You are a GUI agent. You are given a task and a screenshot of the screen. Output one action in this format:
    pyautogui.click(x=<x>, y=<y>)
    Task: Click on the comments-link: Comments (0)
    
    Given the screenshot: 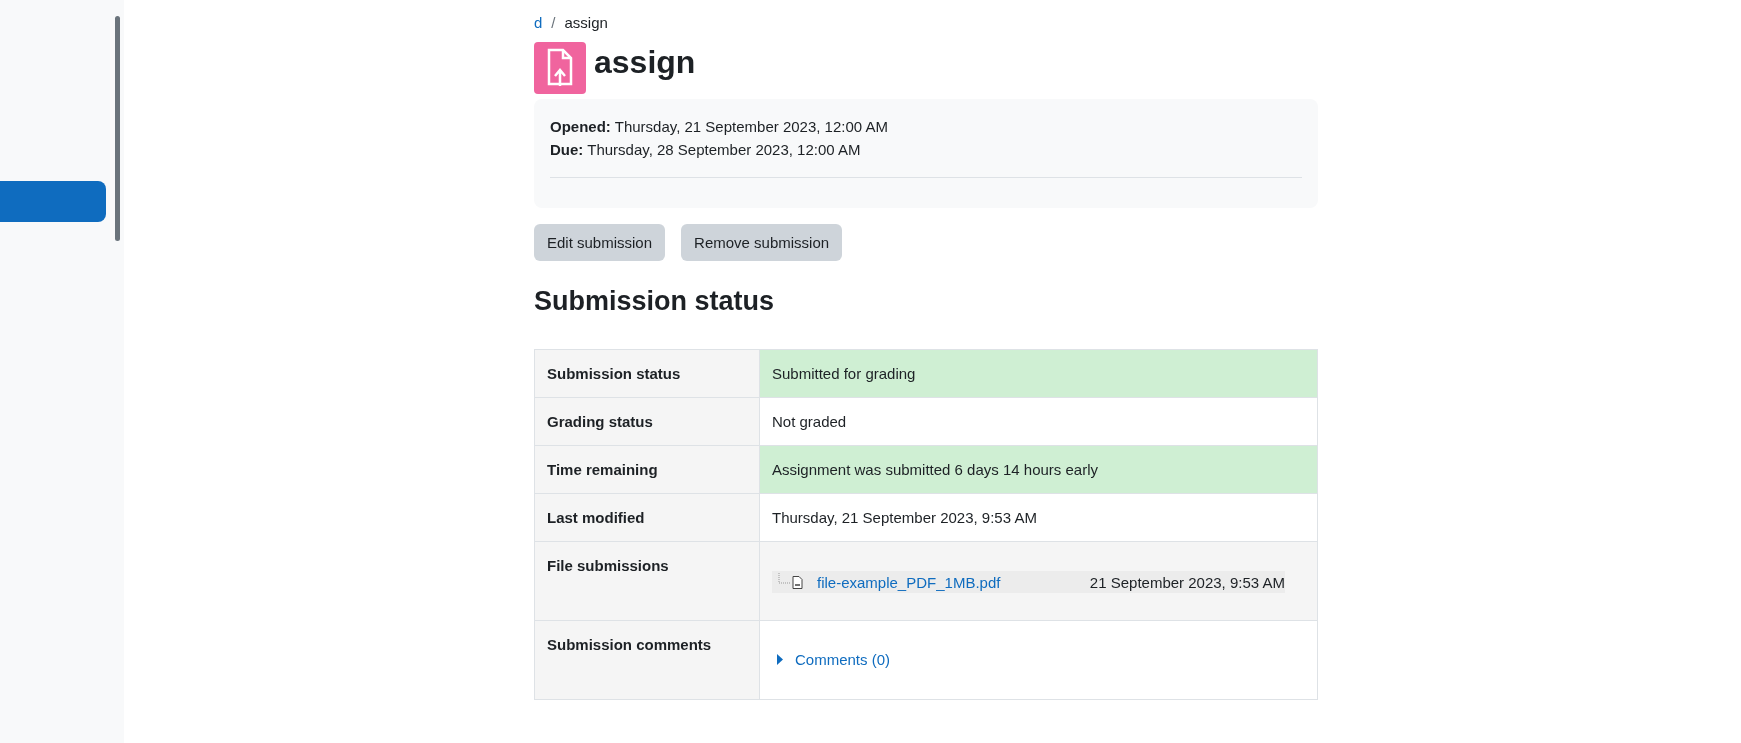 What is the action you would take?
    pyautogui.click(x=843, y=659)
    